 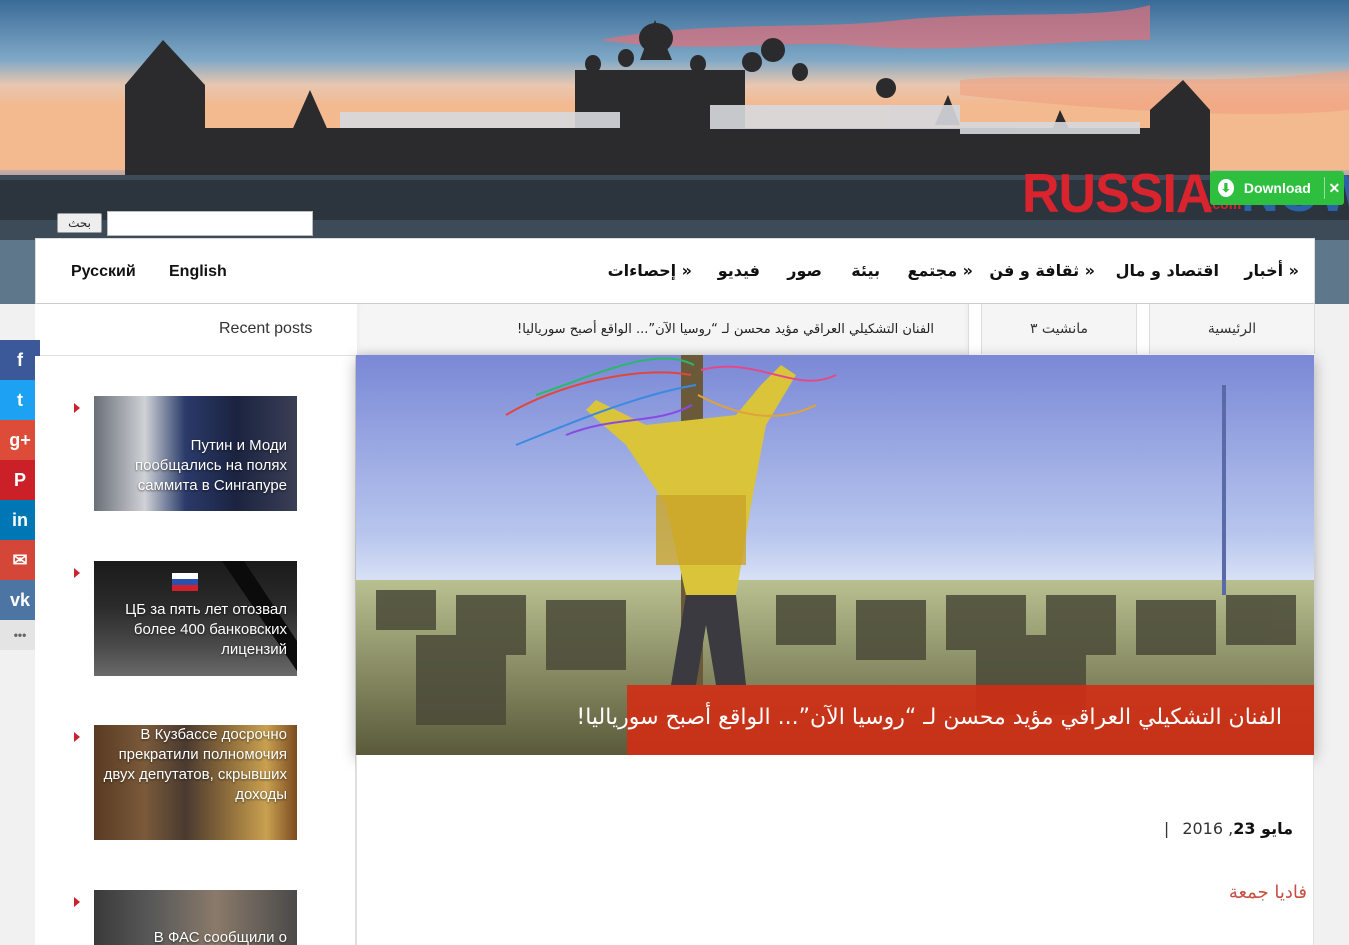 I want to click on nav-item-culture: ثقافة و فن », so click(x=1042, y=270).